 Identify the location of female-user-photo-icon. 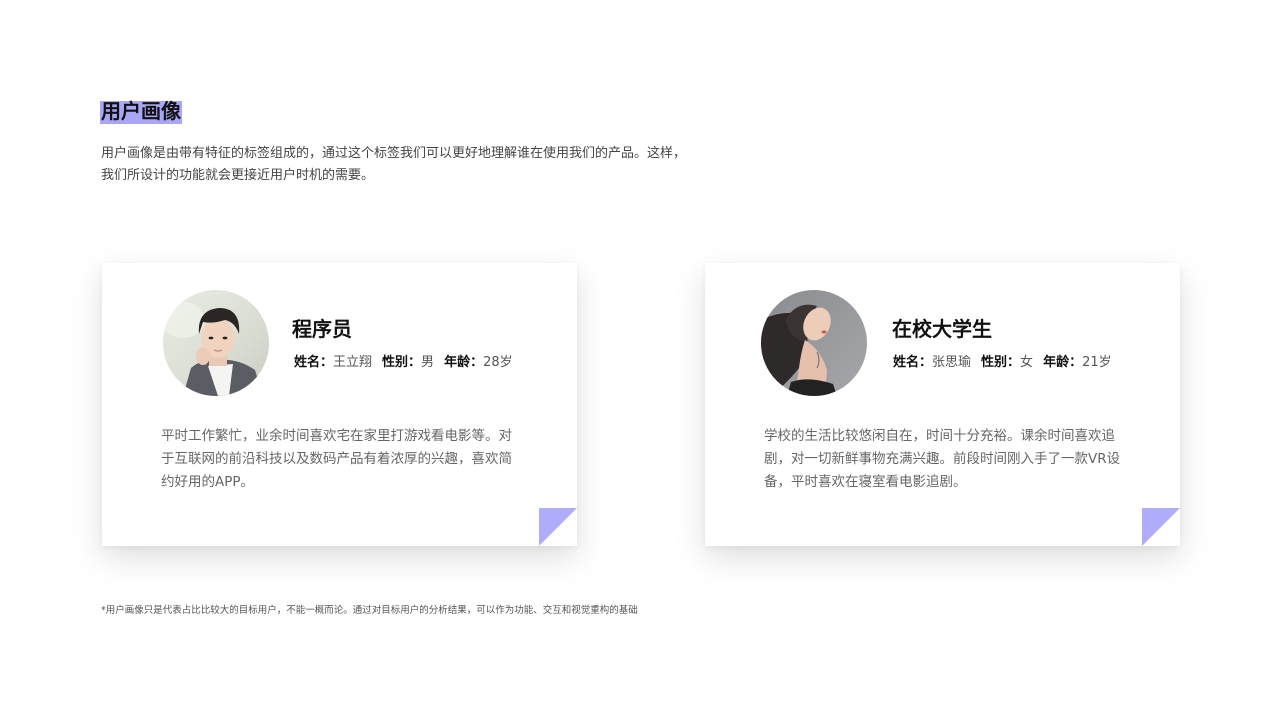
(814, 343).